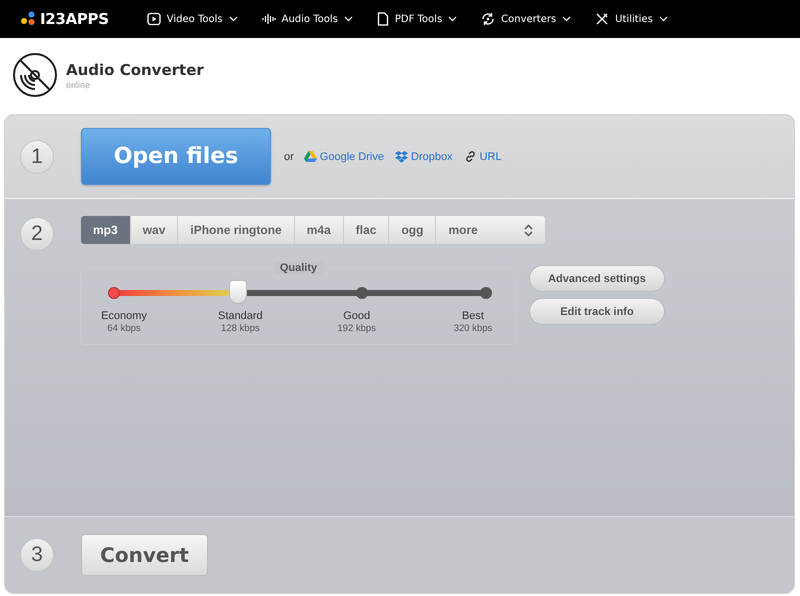 The height and width of the screenshot is (596, 800). What do you see at coordinates (240, 316) in the screenshot?
I see `quality-level-name: Standard` at bounding box center [240, 316].